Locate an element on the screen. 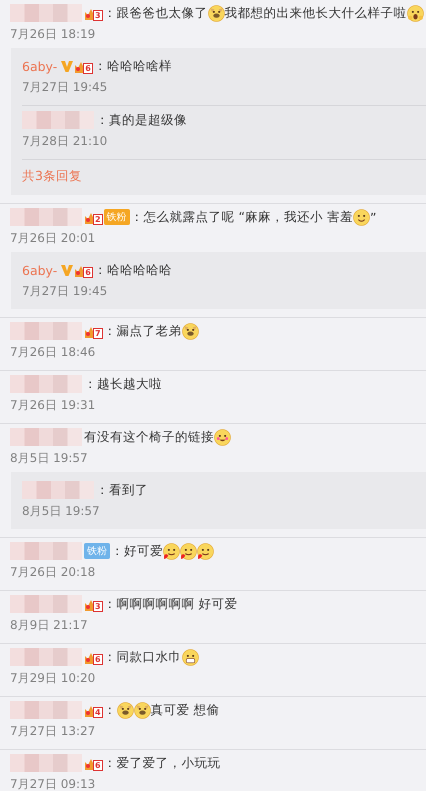 The width and height of the screenshot is (426, 791). comment-text: ：越长越大啦 is located at coordinates (123, 384).